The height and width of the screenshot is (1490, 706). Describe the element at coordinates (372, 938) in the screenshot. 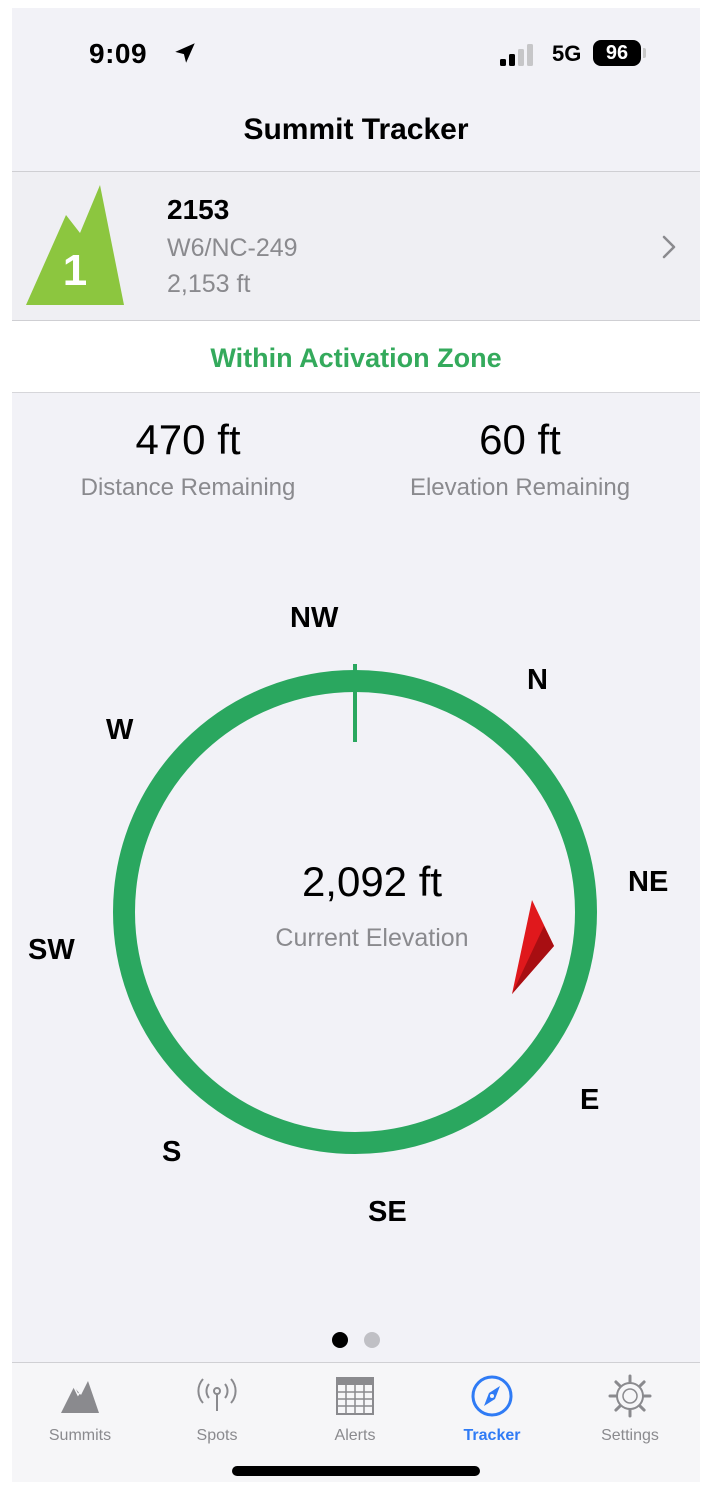

I see `current-elevation-label: Current Elevation` at that location.